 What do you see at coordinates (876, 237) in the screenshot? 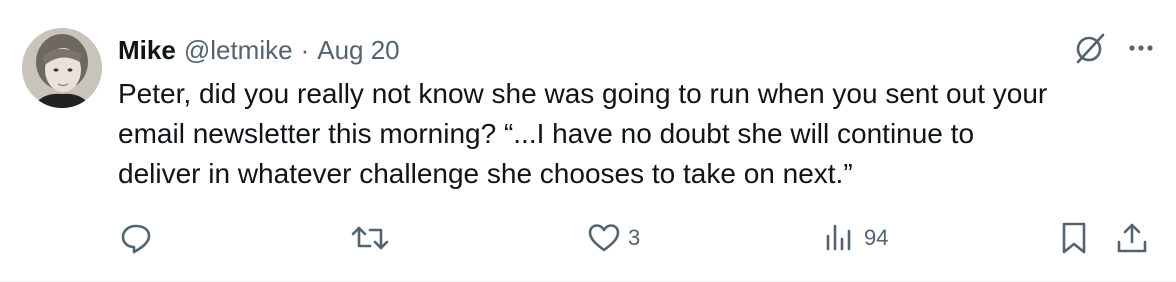
I see `views-count: 94` at bounding box center [876, 237].